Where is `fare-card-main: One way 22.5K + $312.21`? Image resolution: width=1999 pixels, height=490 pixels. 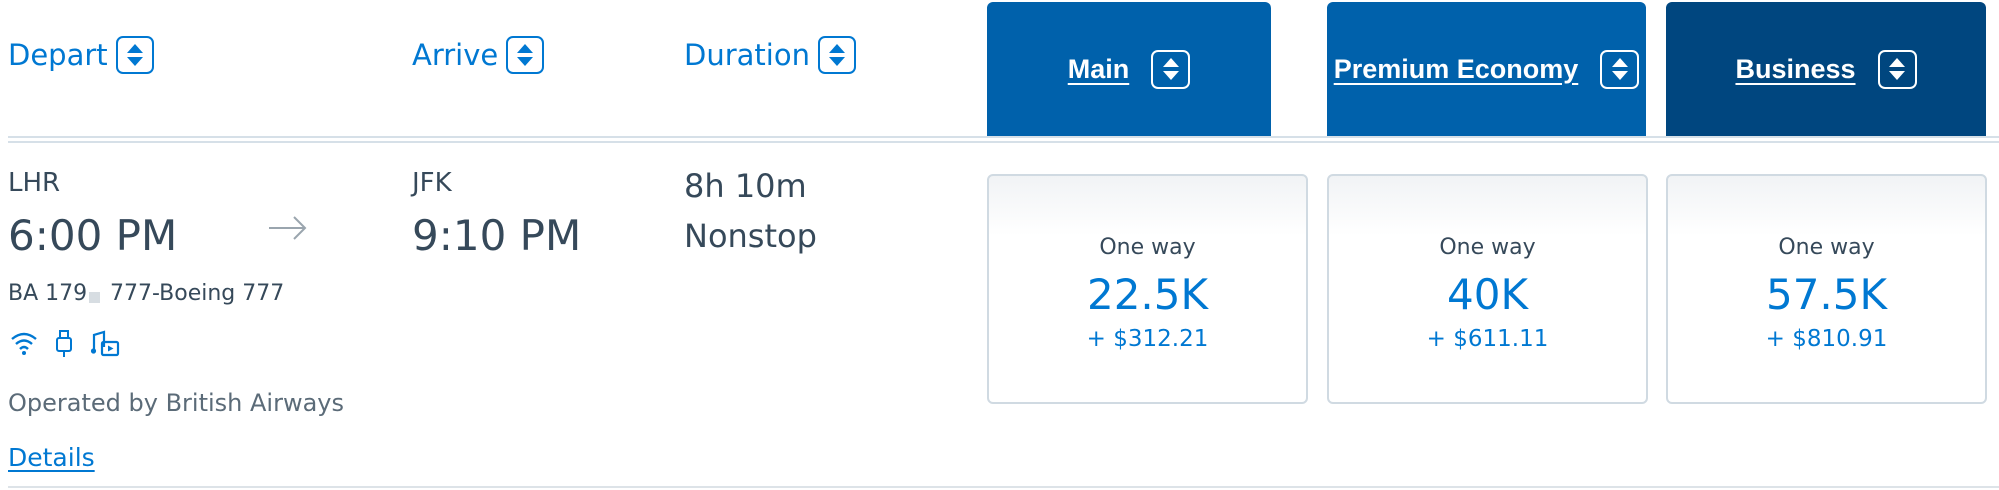 fare-card-main: One way 22.5K + $312.21 is located at coordinates (1147, 289).